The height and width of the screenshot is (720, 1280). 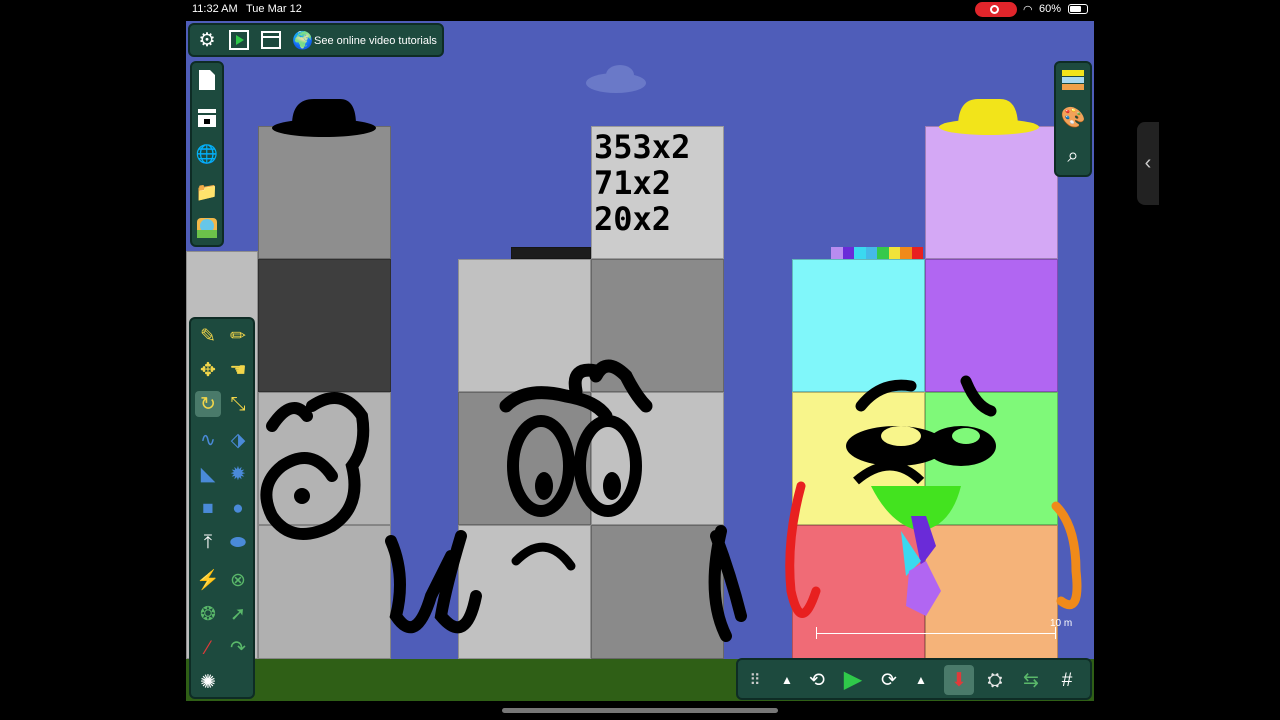 What do you see at coordinates (633, 183) in the screenshot?
I see `whiteboard-line-2: 71x2` at bounding box center [633, 183].